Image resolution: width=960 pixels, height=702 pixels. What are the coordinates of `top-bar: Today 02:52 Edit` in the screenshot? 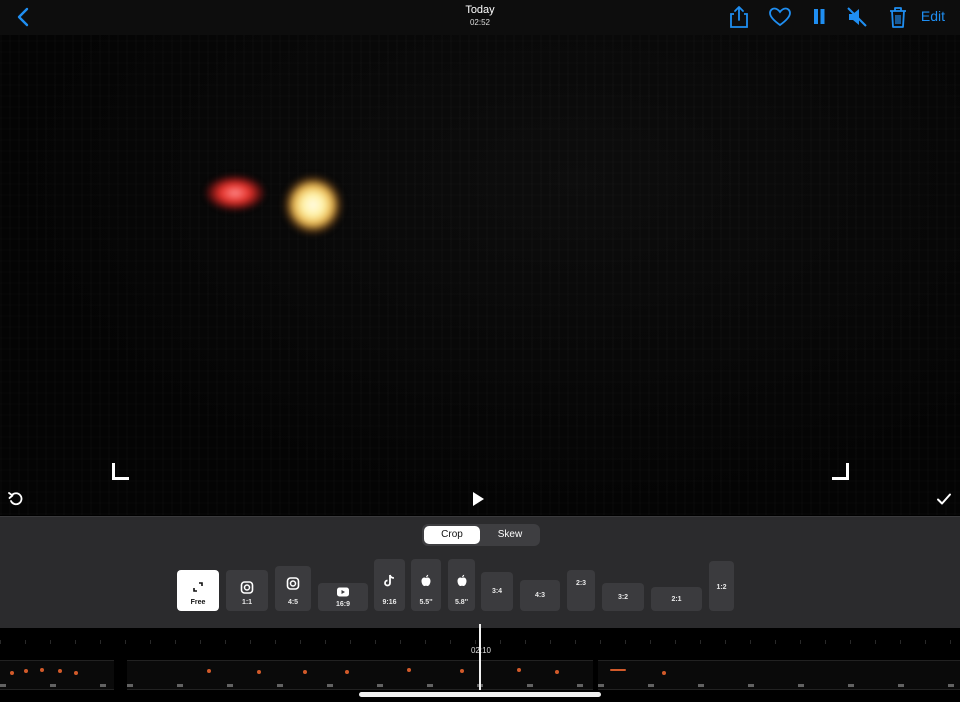 It's located at (480, 17).